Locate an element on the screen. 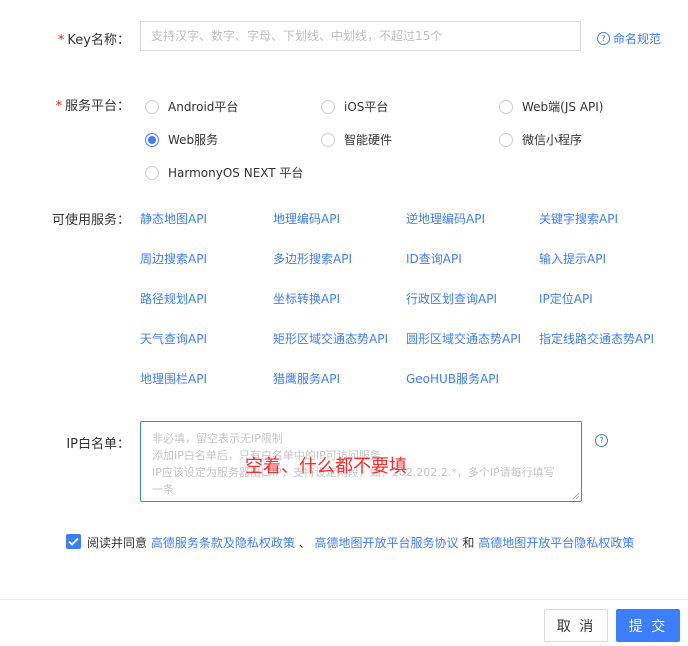  api-link: 矩形区域交通态势API is located at coordinates (330, 338).